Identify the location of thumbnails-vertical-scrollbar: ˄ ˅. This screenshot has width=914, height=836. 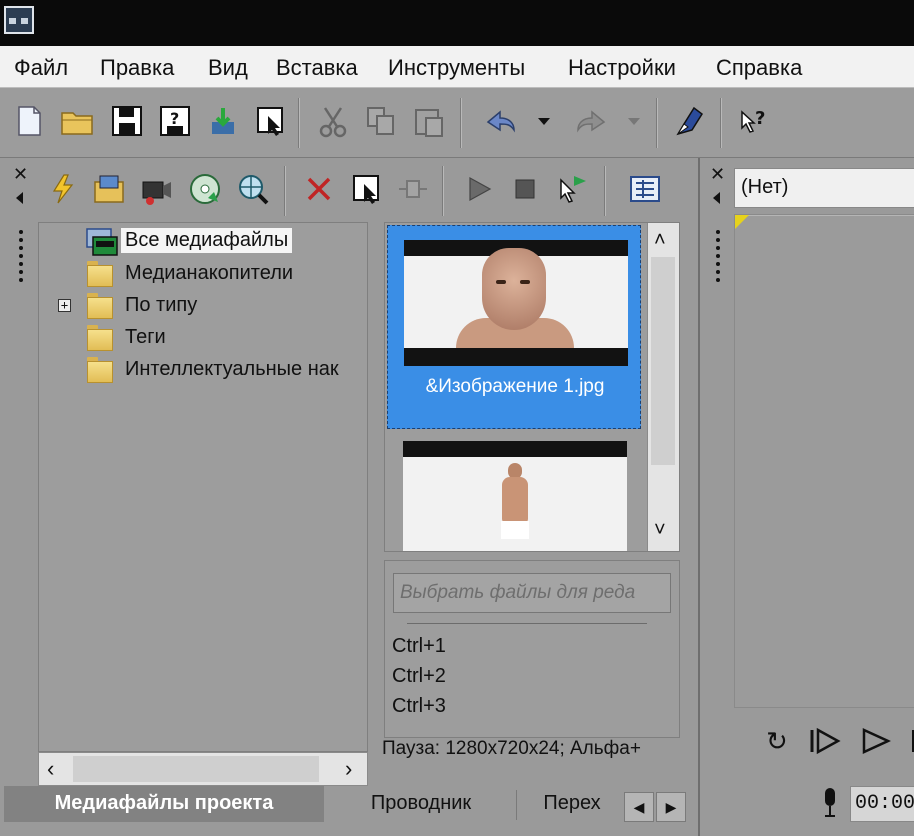
(663, 387).